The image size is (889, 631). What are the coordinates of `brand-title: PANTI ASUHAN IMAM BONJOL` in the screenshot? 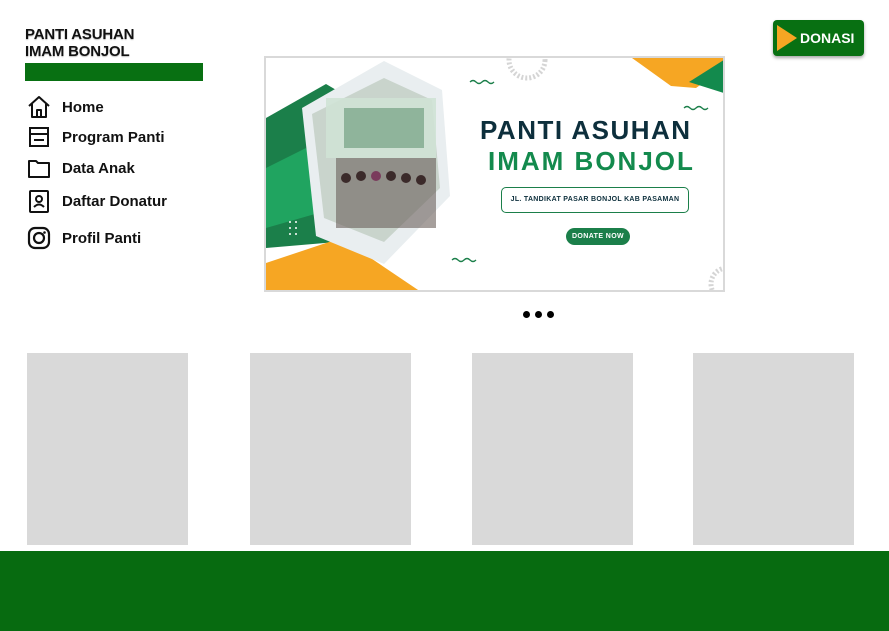 It's located at (79, 43).